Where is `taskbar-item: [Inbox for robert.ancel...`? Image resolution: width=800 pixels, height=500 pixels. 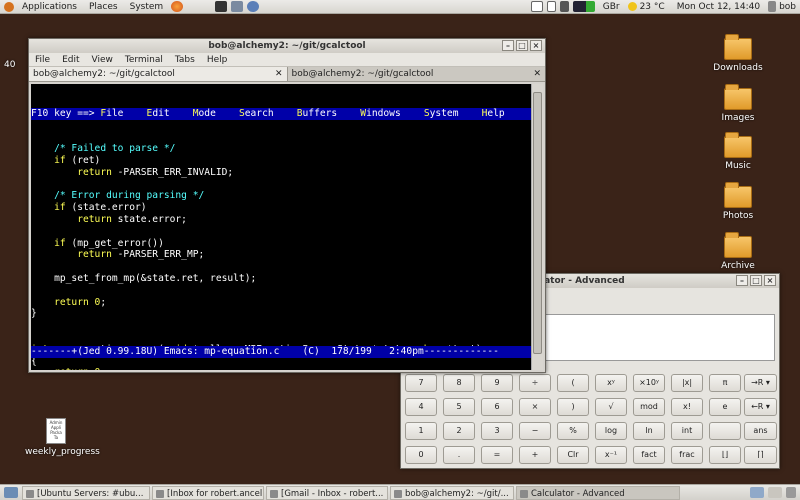 taskbar-item: [Inbox for robert.ancel... is located at coordinates (208, 492).